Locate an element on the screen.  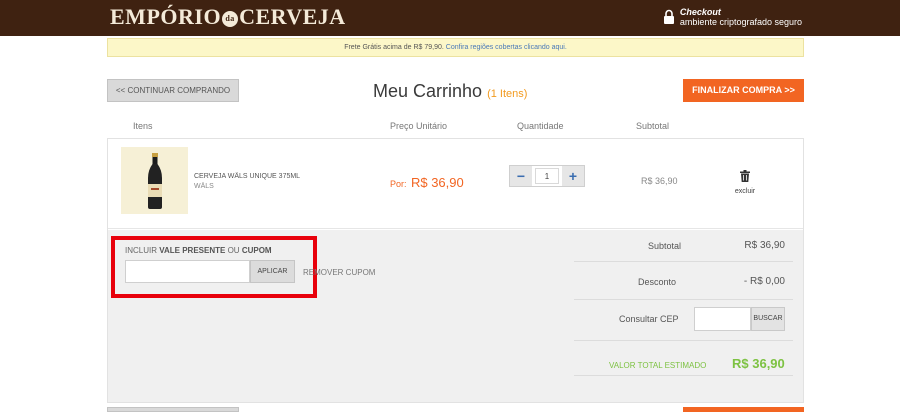
coupon-label: INCLUIR VALE PRESENTE OU CUPOM is located at coordinates (198, 250).